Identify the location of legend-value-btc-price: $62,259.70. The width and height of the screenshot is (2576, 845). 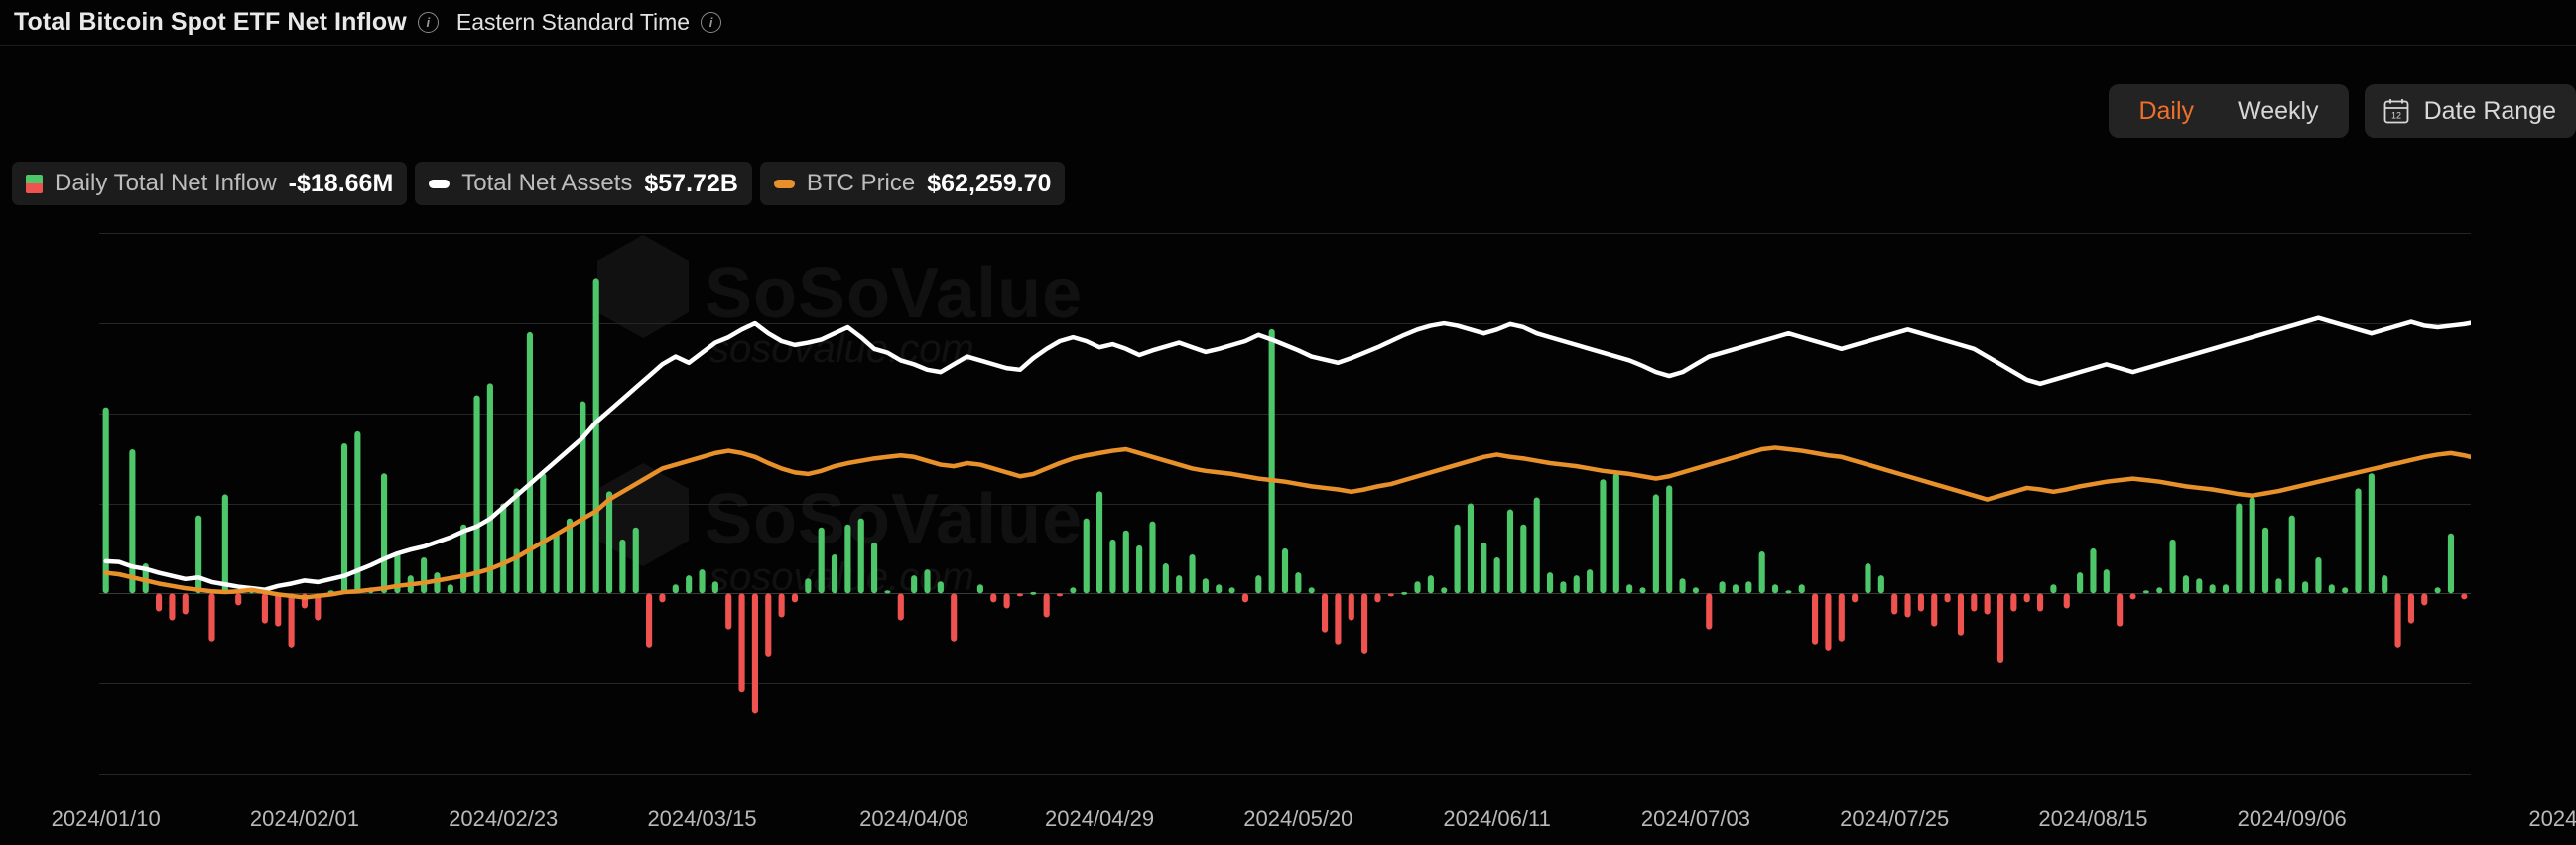
(990, 183).